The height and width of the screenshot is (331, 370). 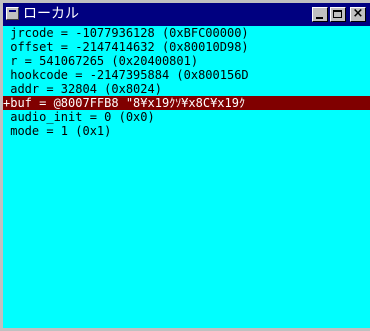 I want to click on variable-row-hookcode: hookcode = -2147395884 (0x800156D, so click(x=186, y=75).